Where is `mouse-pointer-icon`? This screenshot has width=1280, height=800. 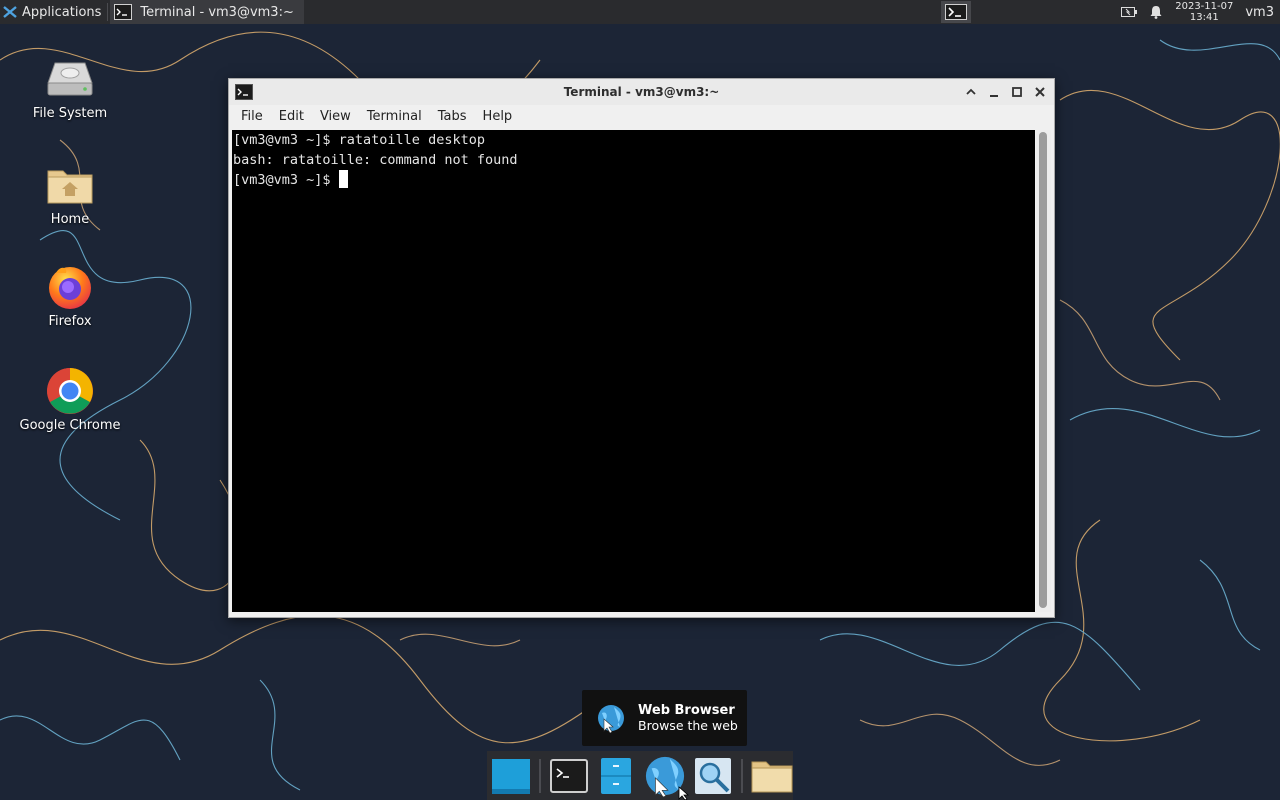
mouse-pointer-icon is located at coordinates (684, 793).